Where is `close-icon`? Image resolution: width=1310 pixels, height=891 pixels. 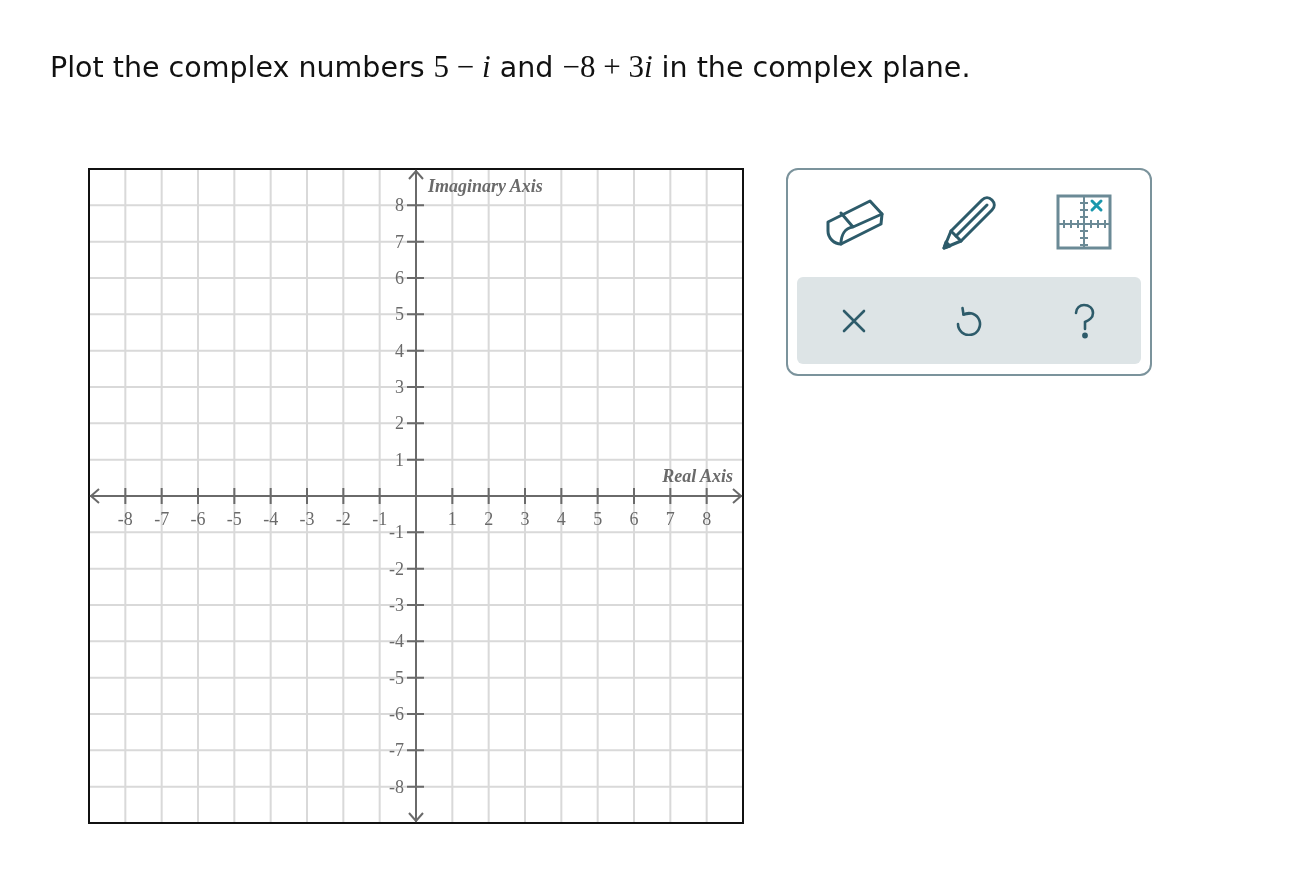 close-icon is located at coordinates (854, 320).